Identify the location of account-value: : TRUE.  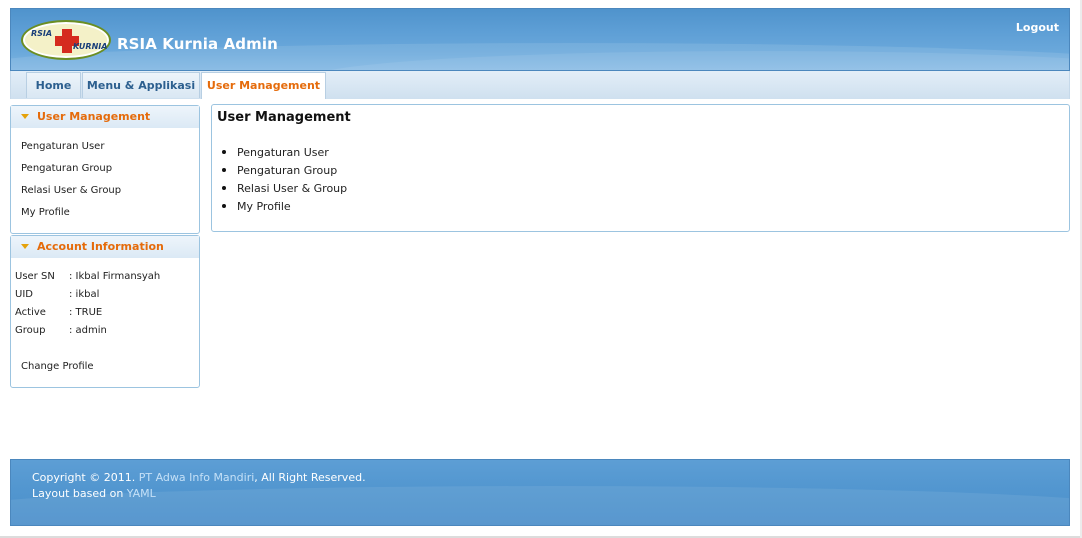
(86, 312).